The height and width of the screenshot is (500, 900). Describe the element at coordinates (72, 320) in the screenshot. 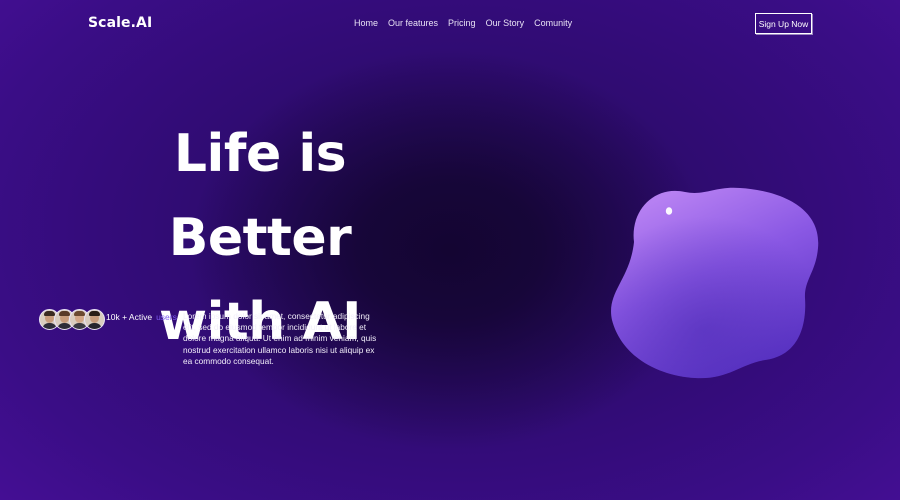

I see `avatar-group` at that location.